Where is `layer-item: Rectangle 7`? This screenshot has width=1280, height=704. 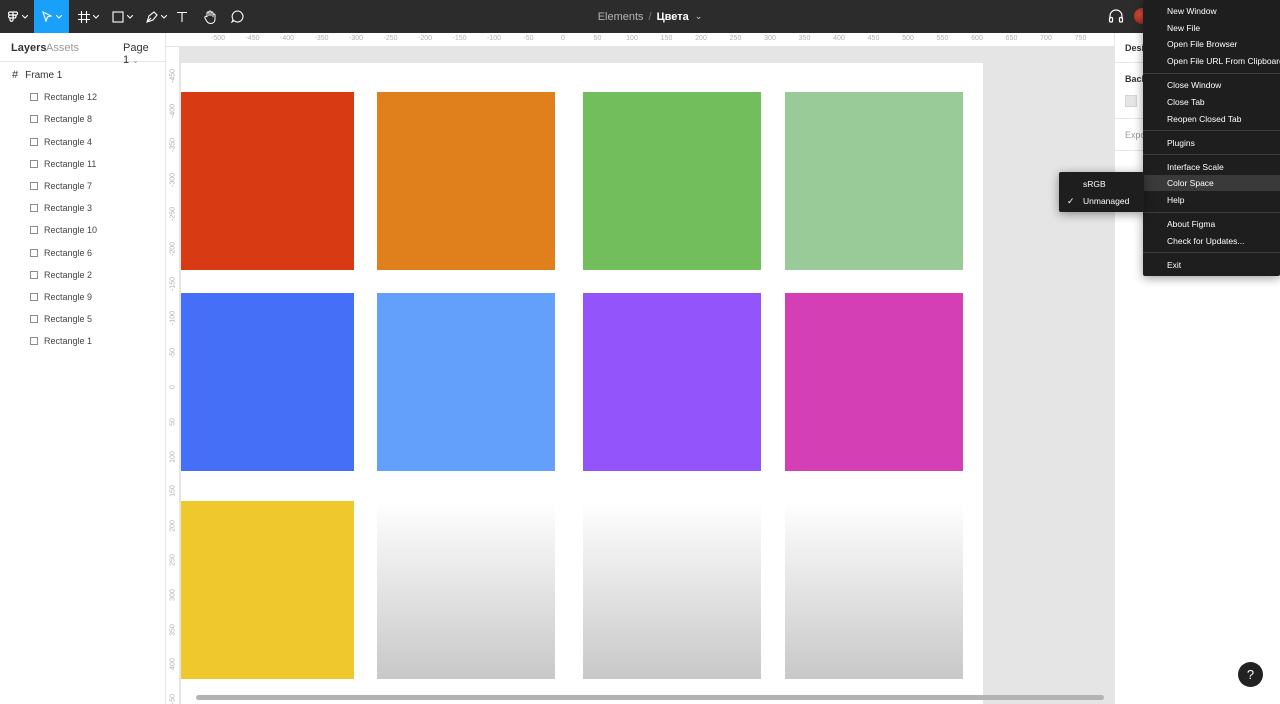 layer-item: Rectangle 7 is located at coordinates (83, 186).